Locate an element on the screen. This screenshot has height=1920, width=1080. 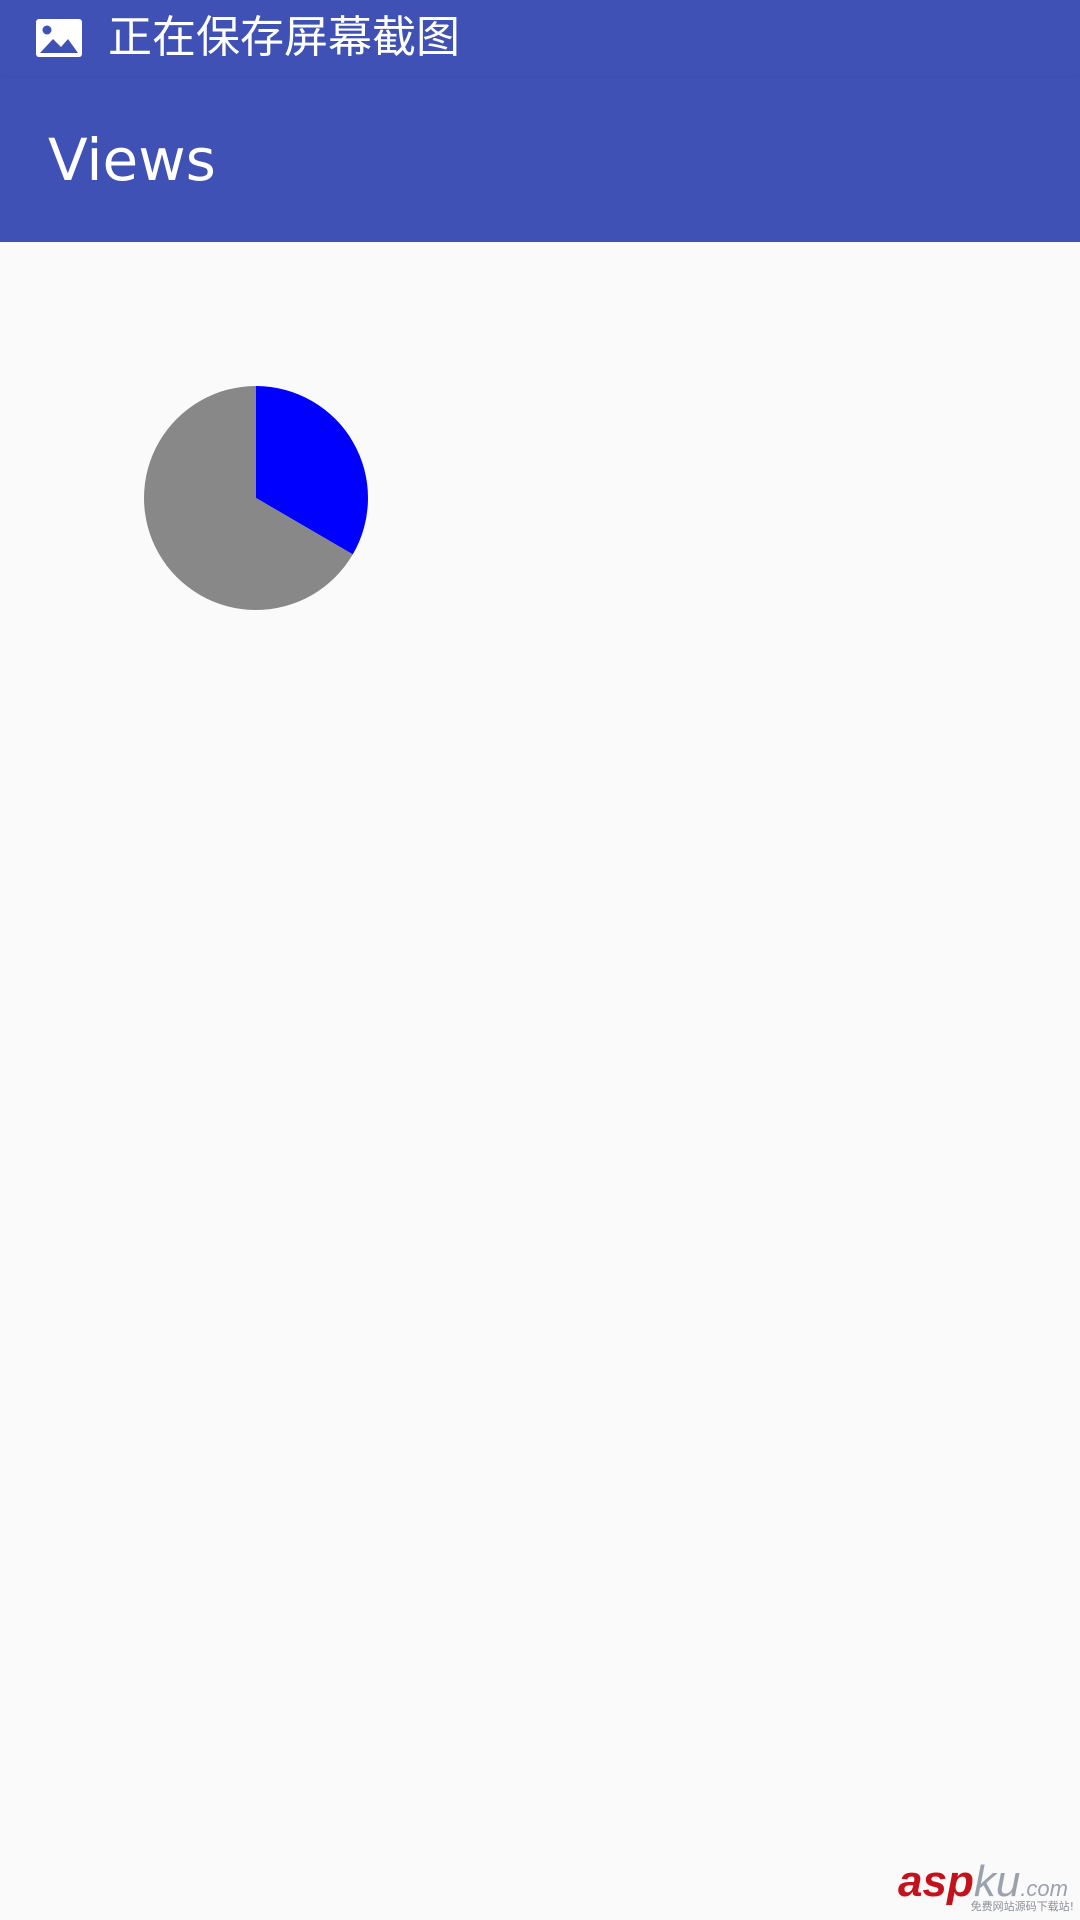
page-title: Views is located at coordinates (132, 160).